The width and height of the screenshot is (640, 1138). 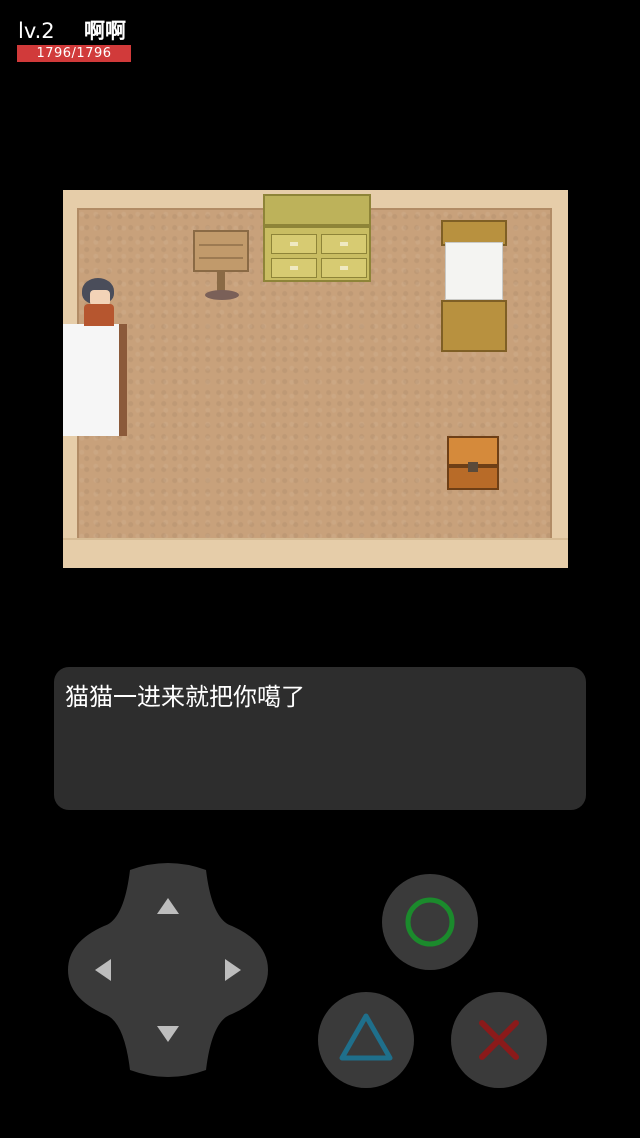 I want to click on treasure-chest, so click(x=473, y=463).